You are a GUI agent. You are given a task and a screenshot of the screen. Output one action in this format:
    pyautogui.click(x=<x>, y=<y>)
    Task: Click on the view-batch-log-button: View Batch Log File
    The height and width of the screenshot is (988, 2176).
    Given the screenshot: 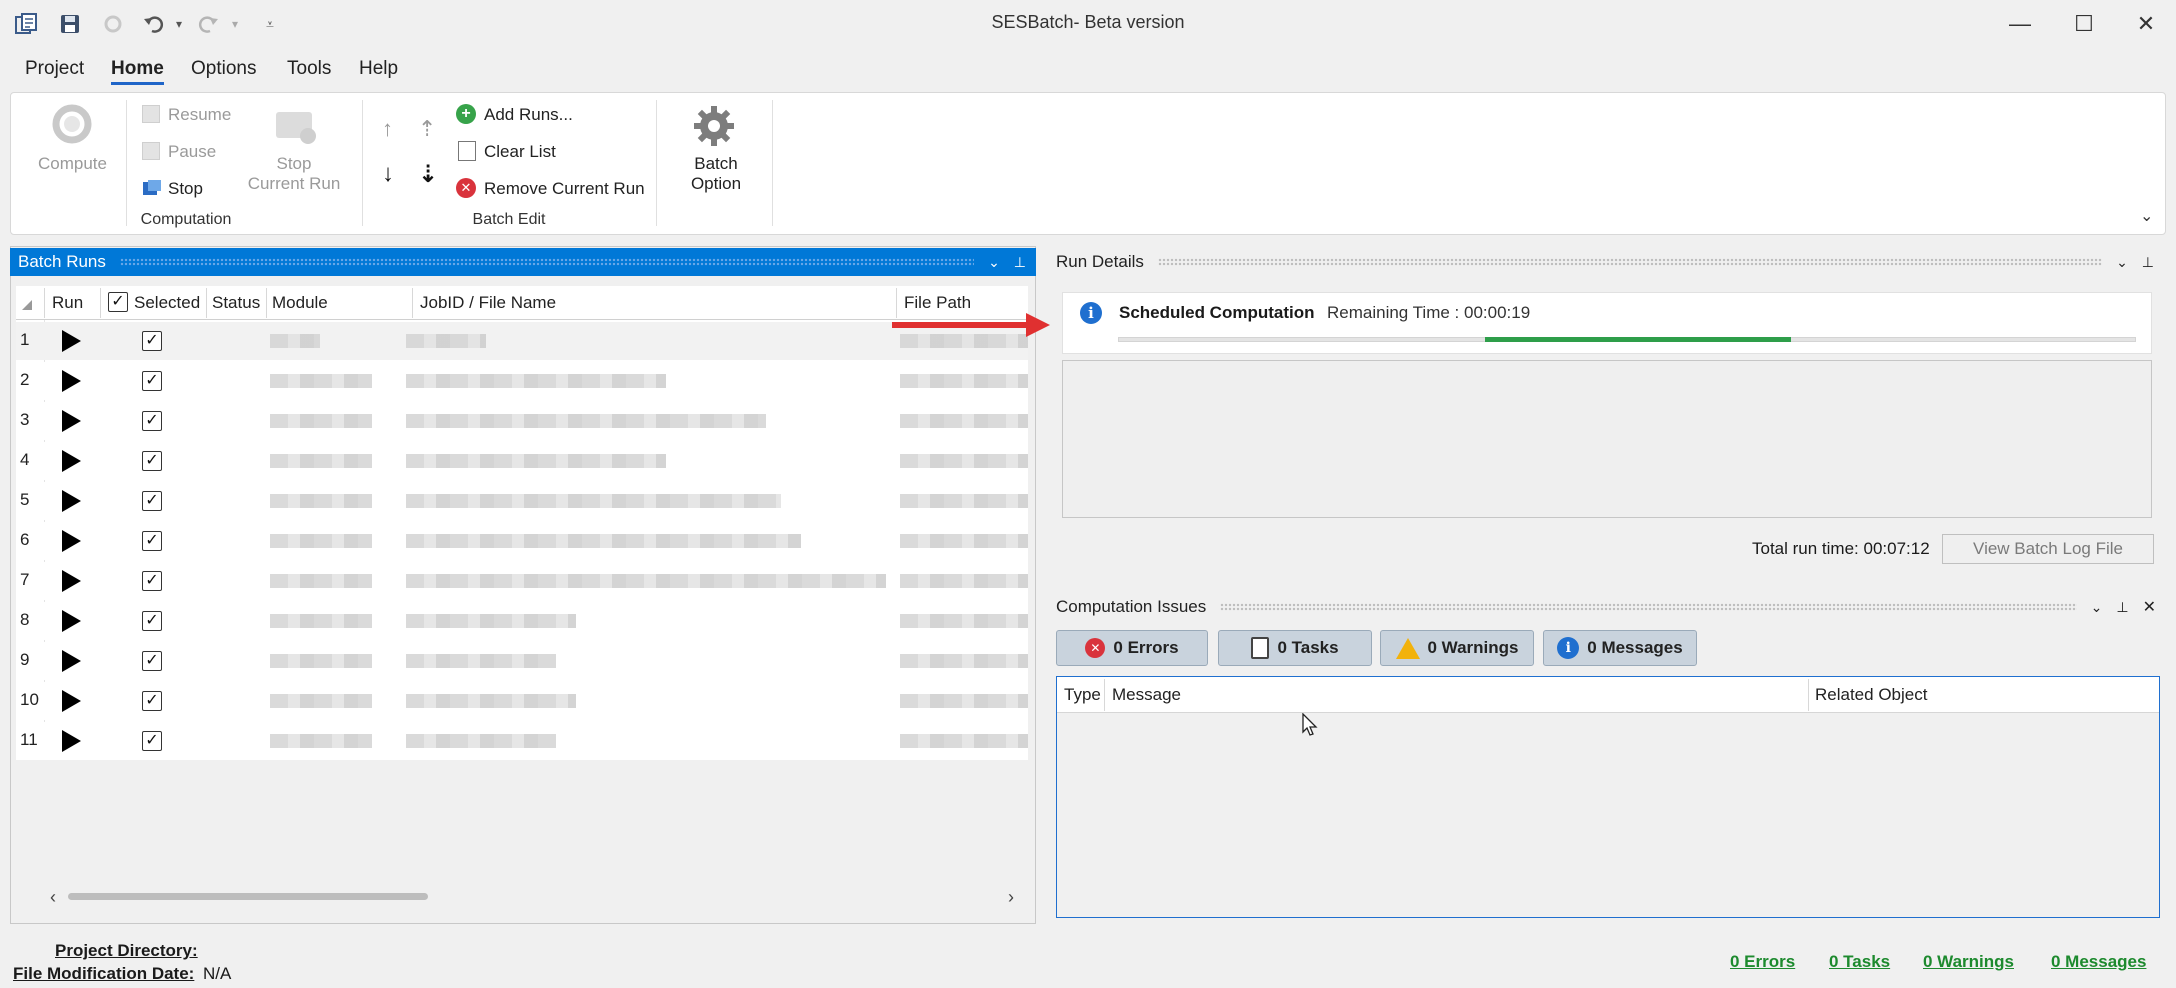 What is the action you would take?
    pyautogui.click(x=2048, y=549)
    